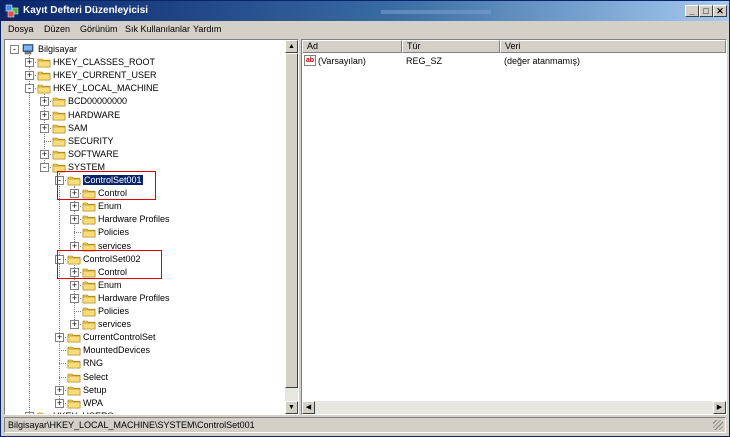 The width and height of the screenshot is (730, 437). What do you see at coordinates (692, 11) in the screenshot?
I see `minimize-button: _` at bounding box center [692, 11].